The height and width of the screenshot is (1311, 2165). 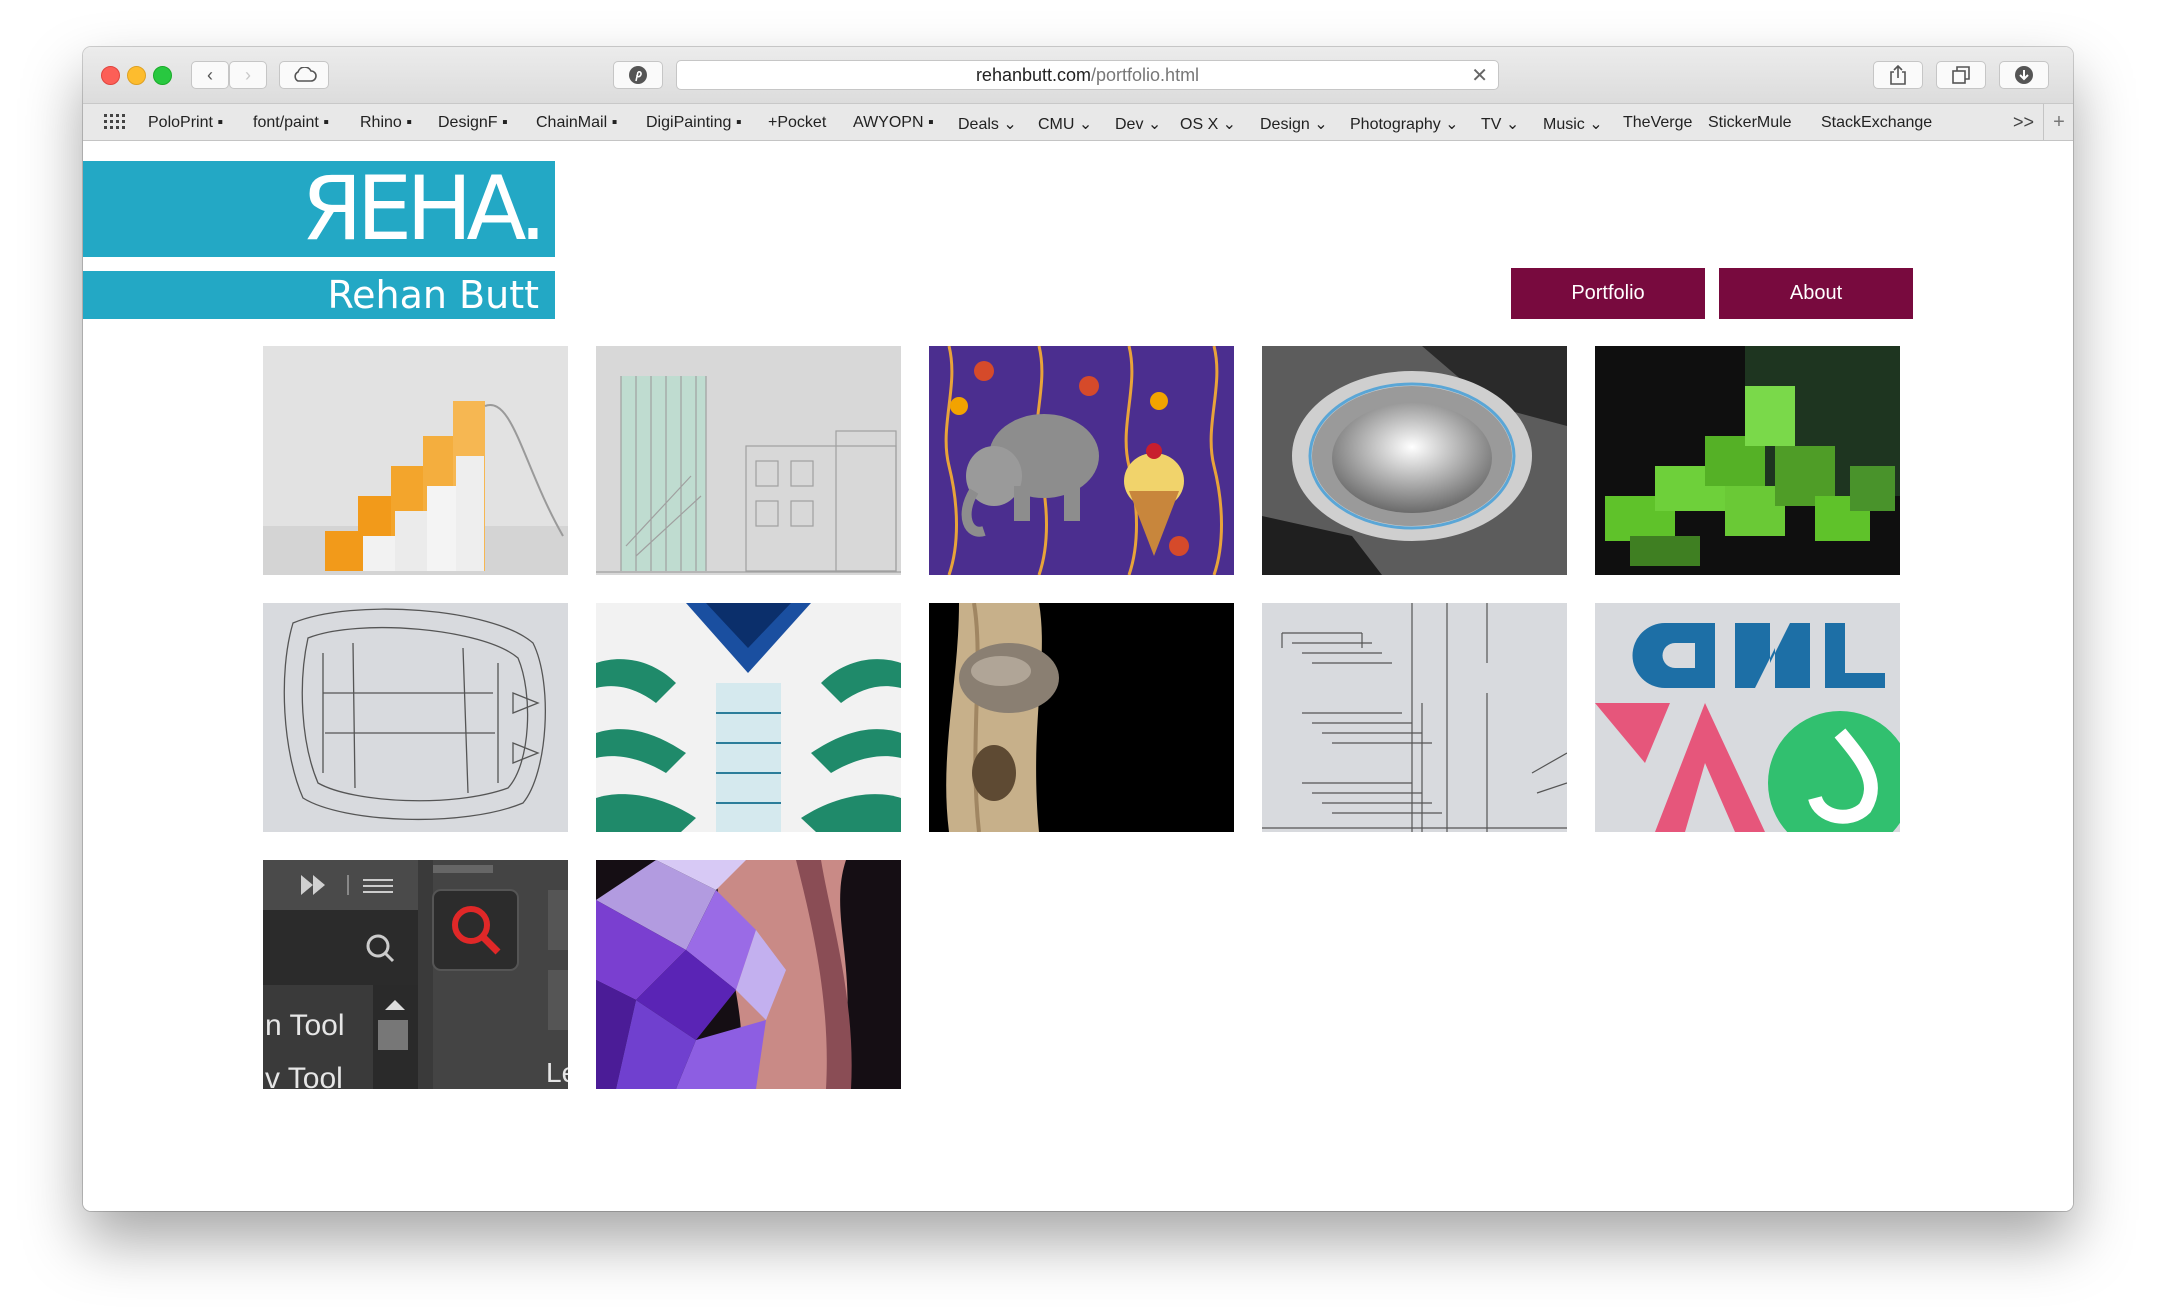 I want to click on browser-toolbar: ‹ › rehanbutt.com/portfolio.html ✕, so click(x=1078, y=75).